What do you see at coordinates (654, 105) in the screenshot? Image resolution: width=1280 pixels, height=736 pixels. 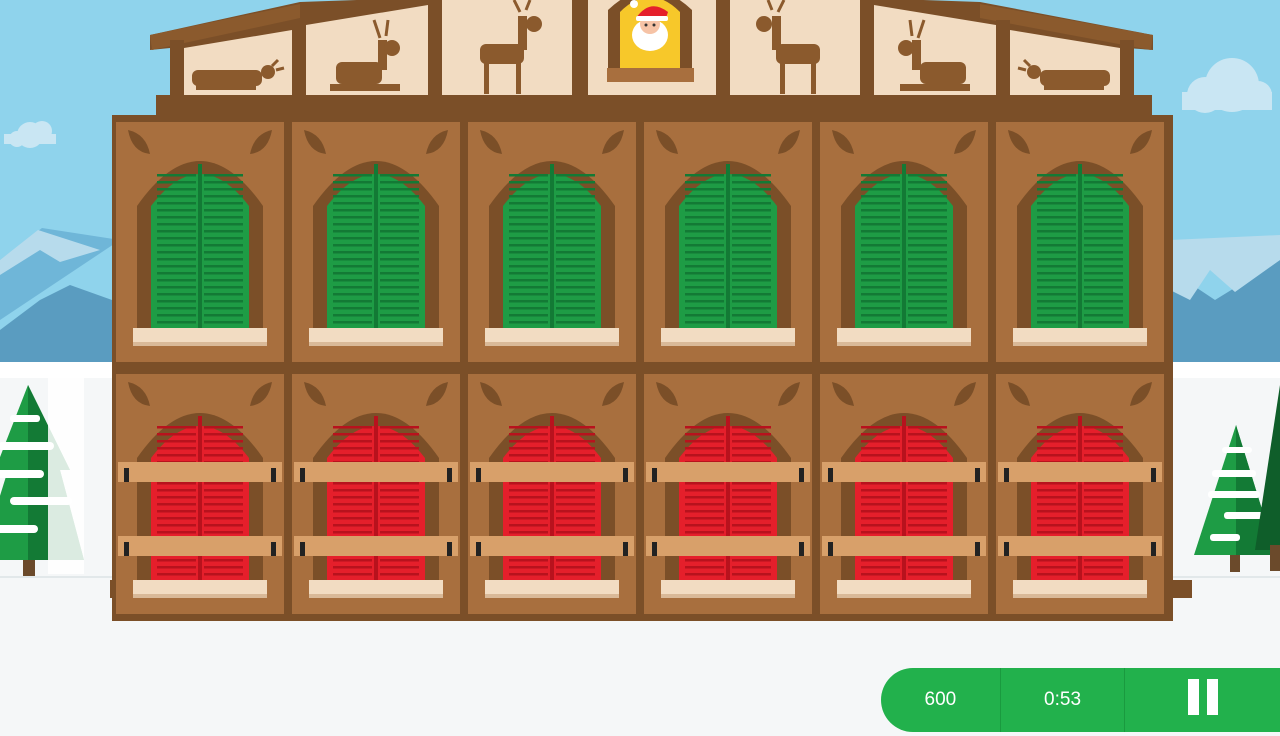 I see `attic-floor-beam` at bounding box center [654, 105].